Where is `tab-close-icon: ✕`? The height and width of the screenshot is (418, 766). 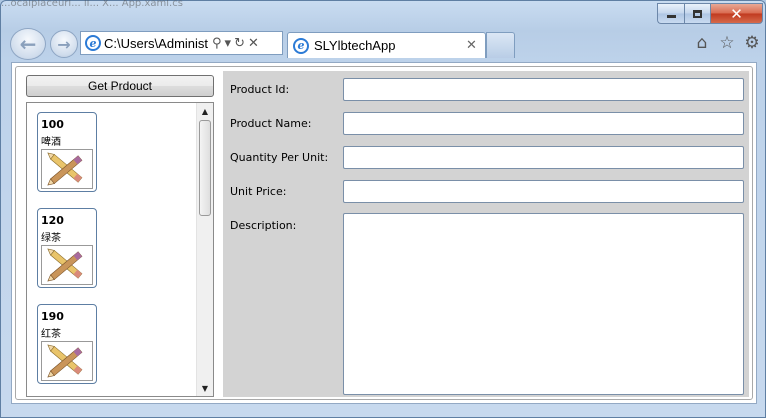 tab-close-icon: ✕ is located at coordinates (471, 45).